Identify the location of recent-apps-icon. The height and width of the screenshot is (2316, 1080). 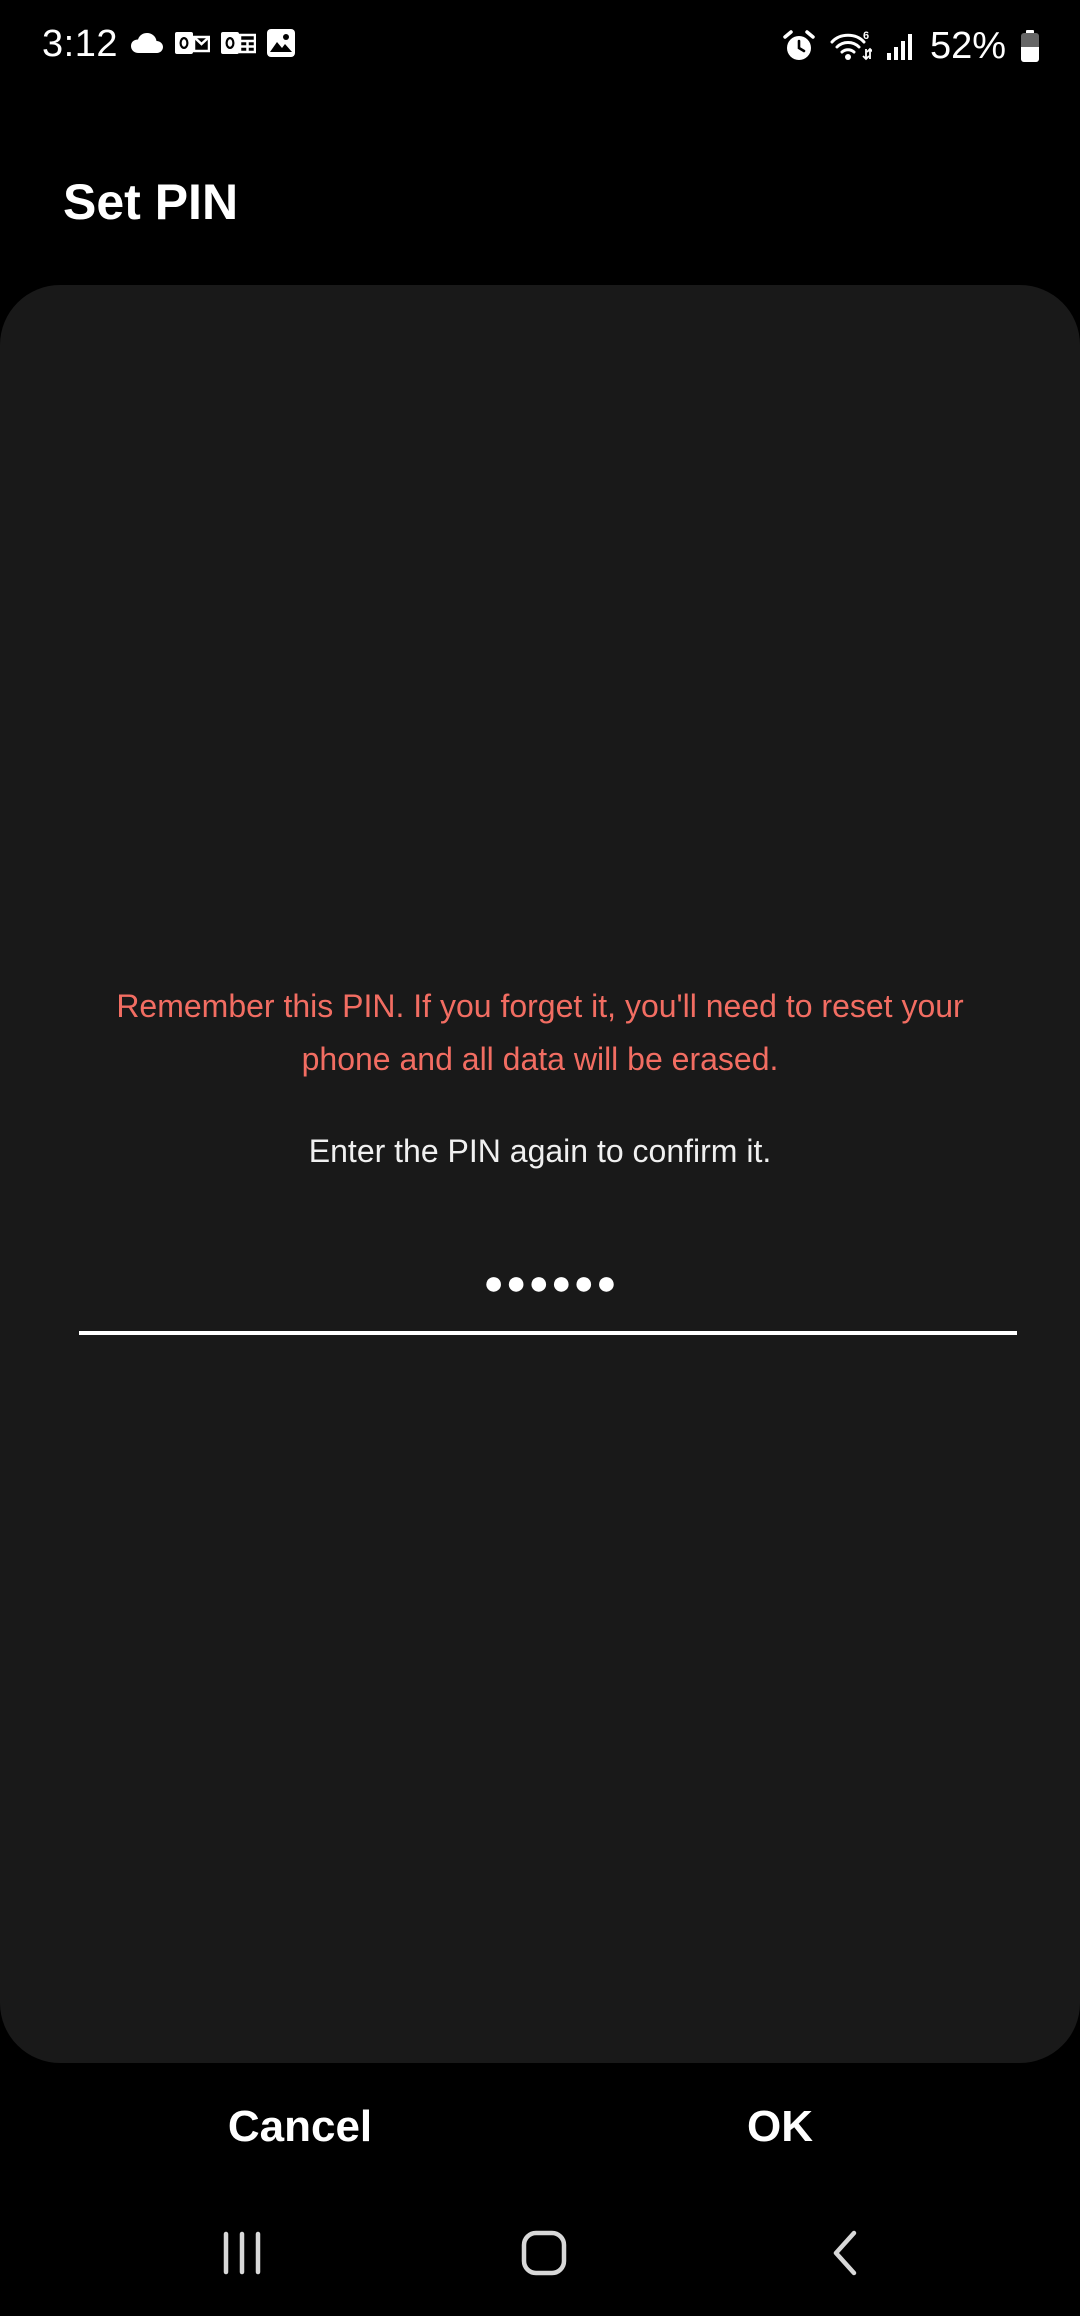
(242, 2253).